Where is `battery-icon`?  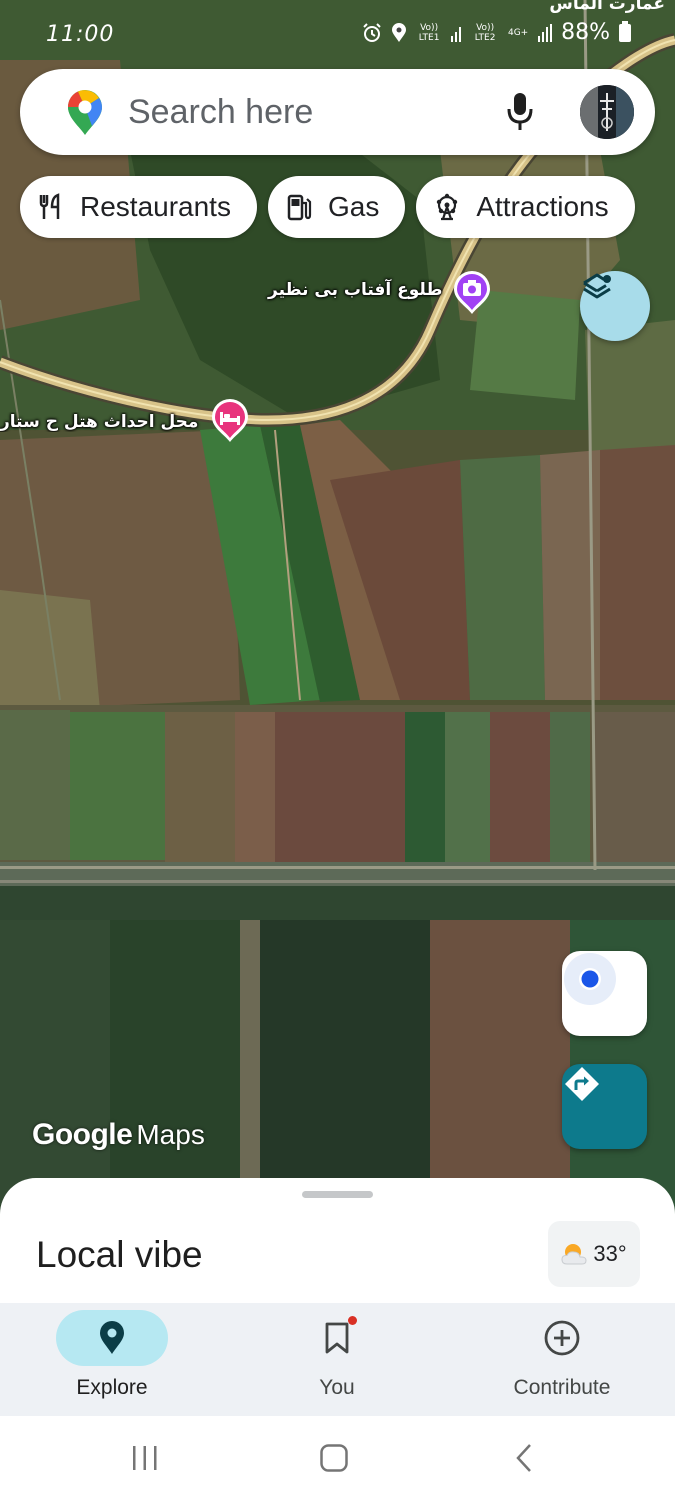
battery-icon is located at coordinates (625, 31).